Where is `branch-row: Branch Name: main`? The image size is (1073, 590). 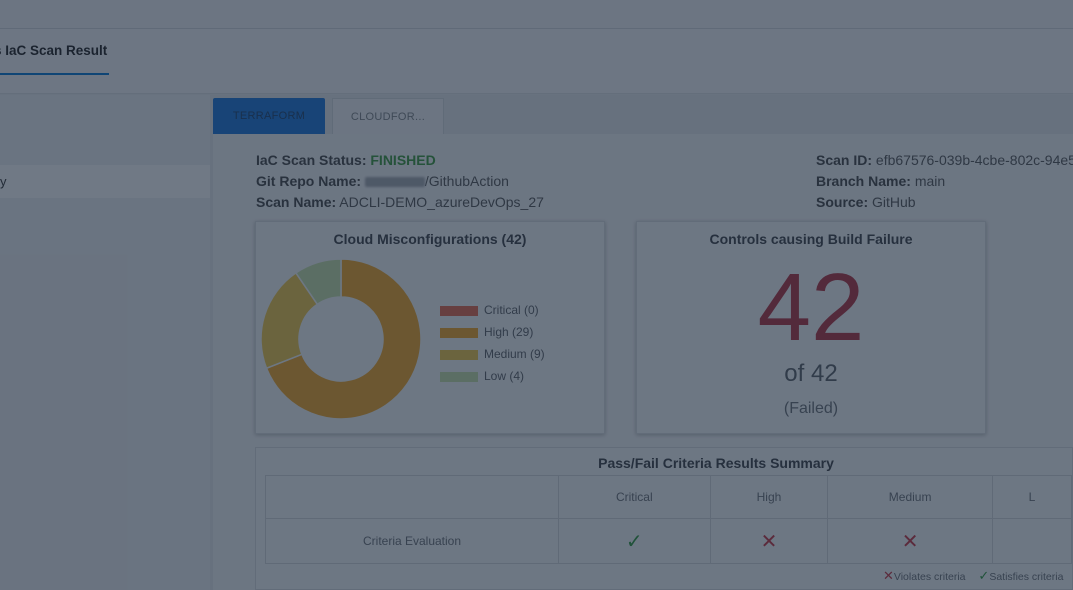
branch-row: Branch Name: main is located at coordinates (944, 181).